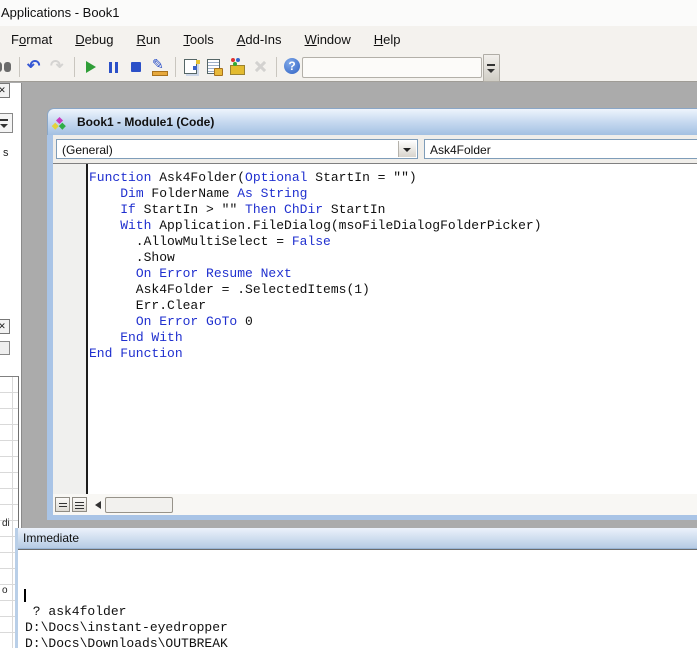  What do you see at coordinates (393, 290) in the screenshot?
I see `code-line: Ask4Folder = .SelectedItems(1)` at bounding box center [393, 290].